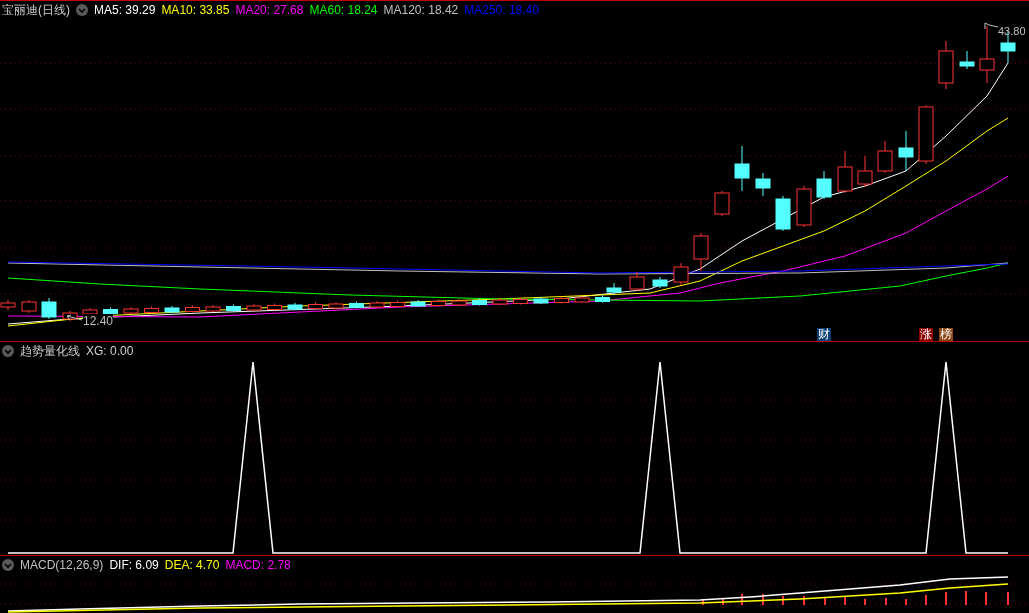 This screenshot has width=1029, height=613. Describe the element at coordinates (98, 321) in the screenshot. I see `low-price-label: 12.40` at that location.